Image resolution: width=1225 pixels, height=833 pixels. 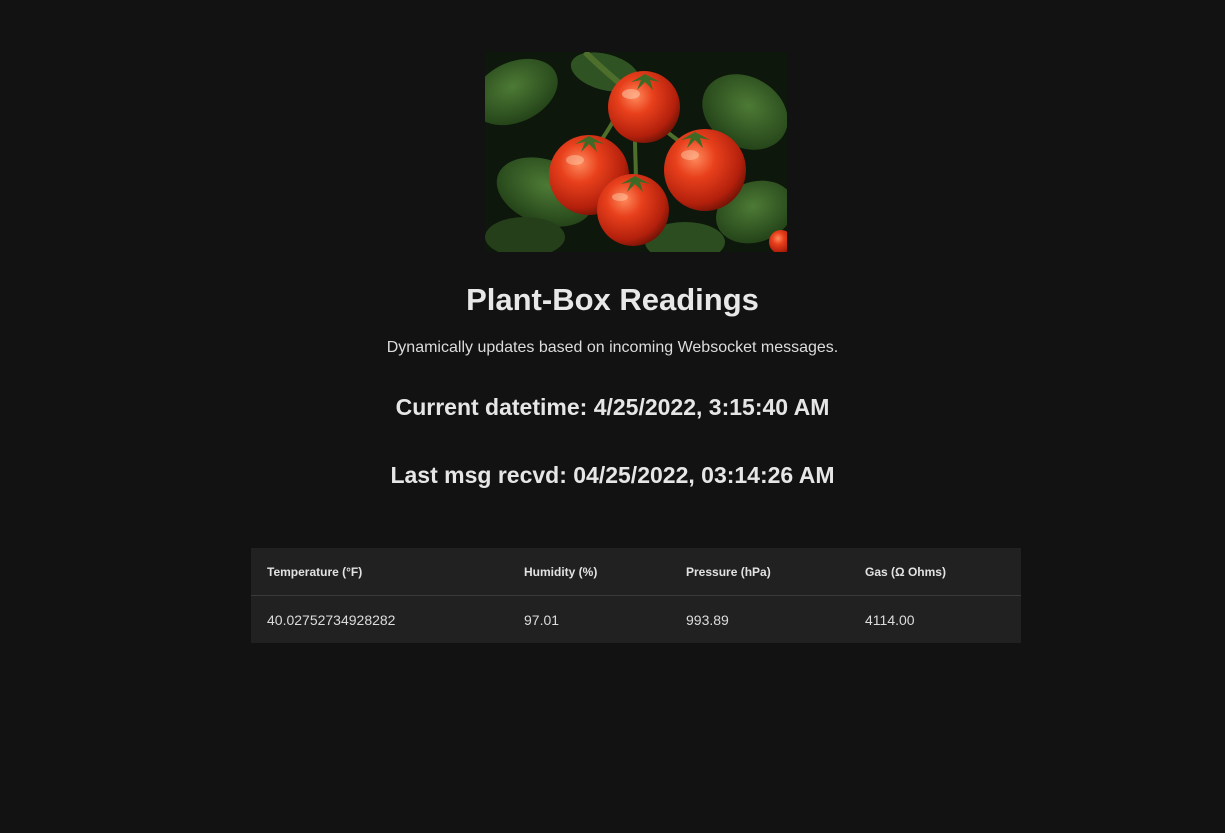 I want to click on column-header-gas: Gas (Ω Ohms), so click(x=935, y=572).